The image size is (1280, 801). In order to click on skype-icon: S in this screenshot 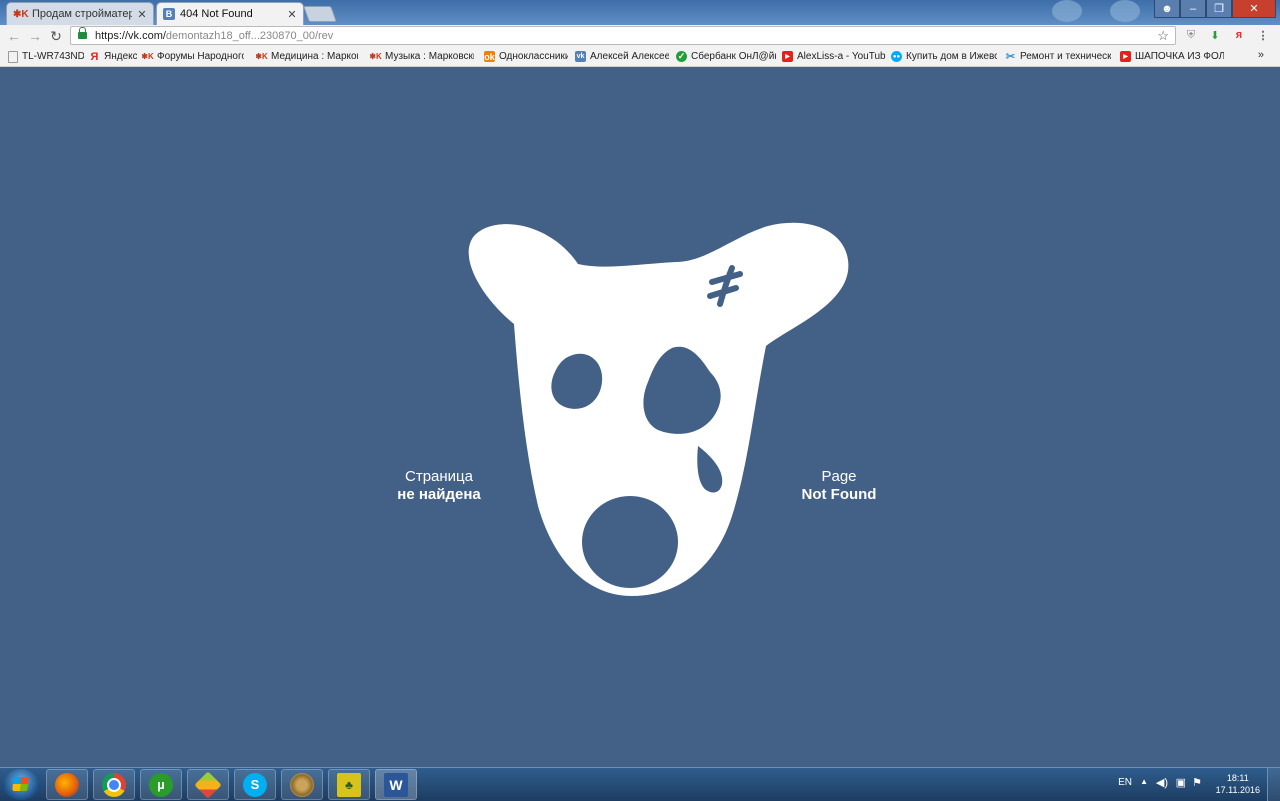, I will do `click(255, 784)`.